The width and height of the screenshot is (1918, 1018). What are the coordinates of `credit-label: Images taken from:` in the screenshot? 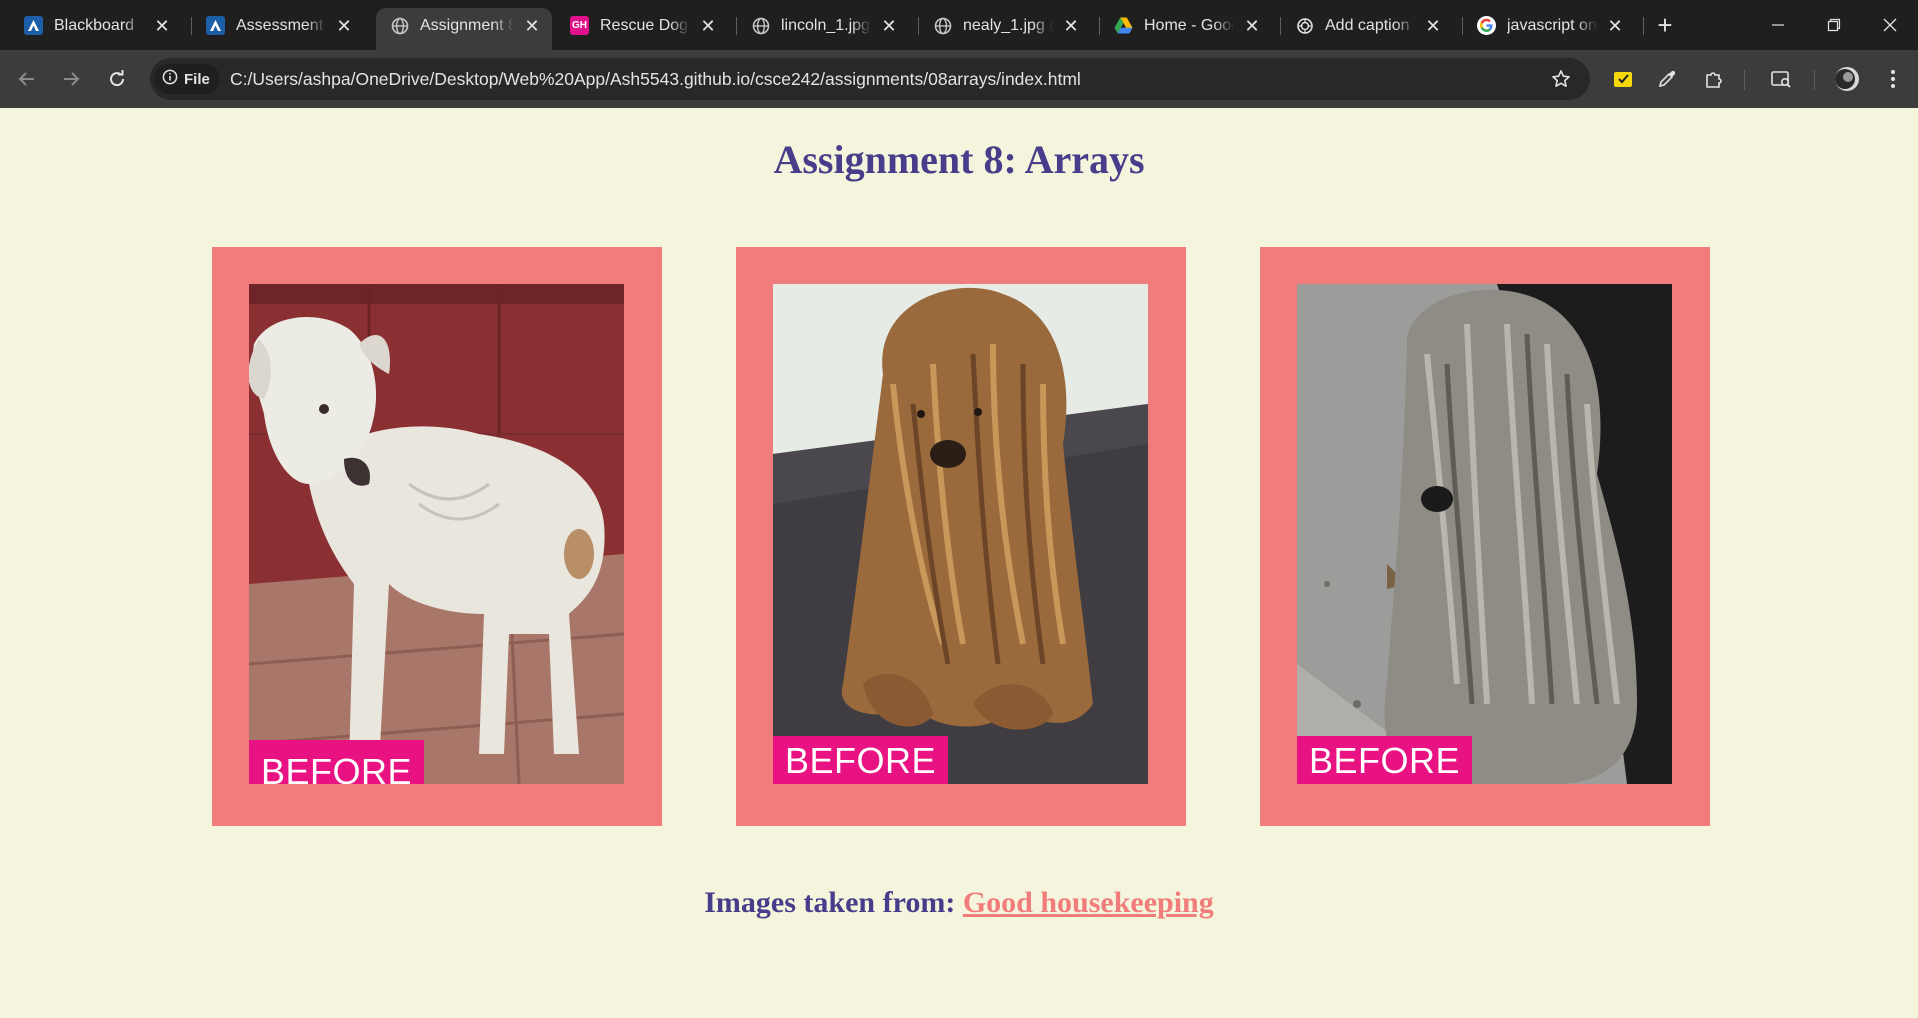 It's located at (833, 902).